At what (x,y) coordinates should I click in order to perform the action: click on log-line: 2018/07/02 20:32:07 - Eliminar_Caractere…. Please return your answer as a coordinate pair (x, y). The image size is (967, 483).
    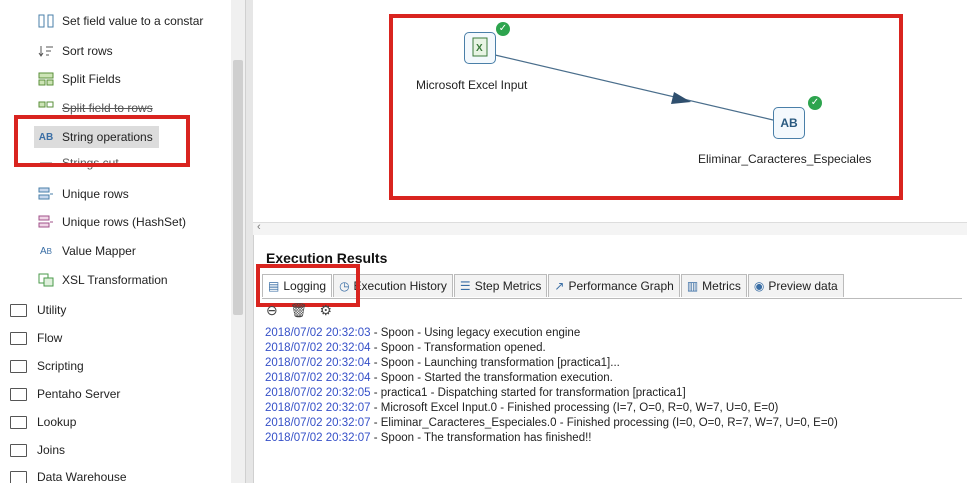
    Looking at the image, I should click on (551, 423).